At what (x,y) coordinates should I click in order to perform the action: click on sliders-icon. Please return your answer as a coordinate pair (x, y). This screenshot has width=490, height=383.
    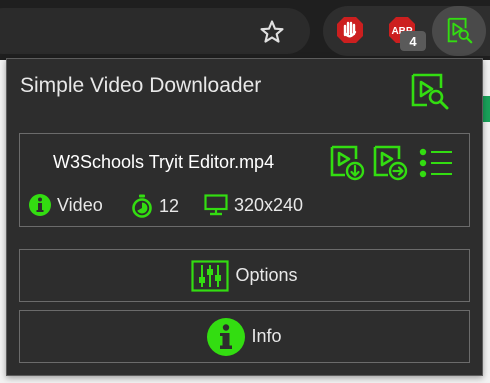
    Looking at the image, I should click on (210, 275).